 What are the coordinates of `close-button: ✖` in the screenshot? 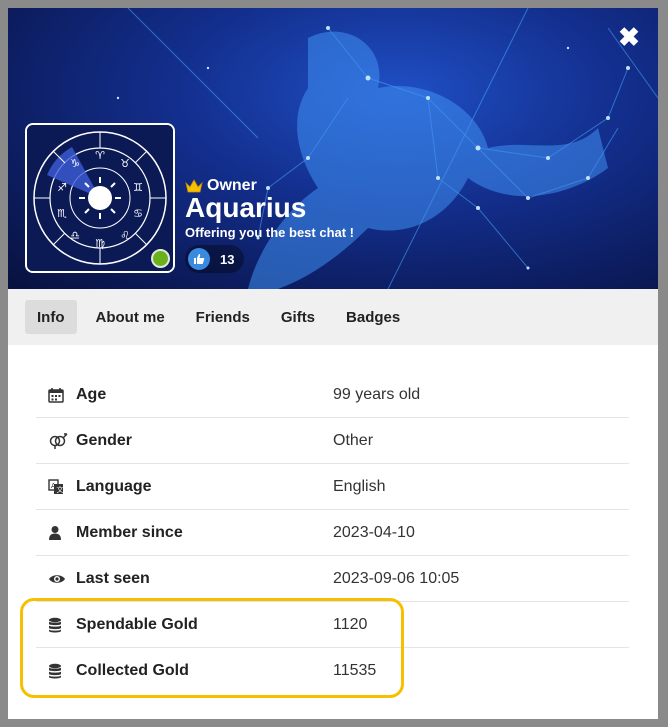 It's located at (629, 37).